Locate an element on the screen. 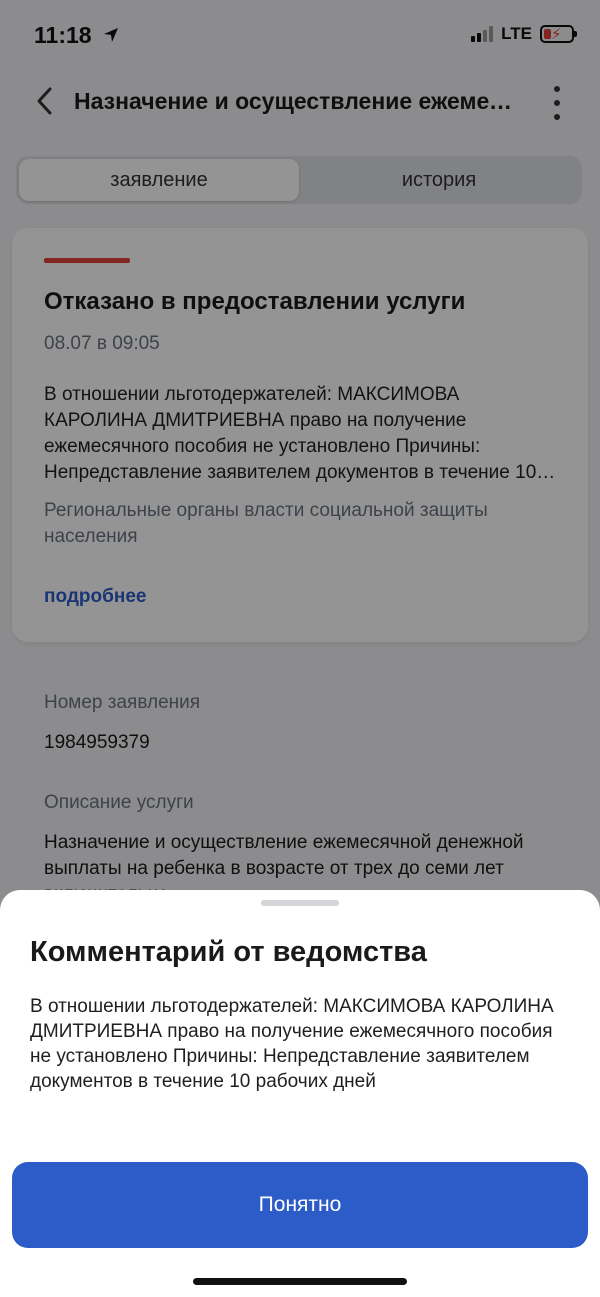  ok-button: Понятно is located at coordinates (300, 1205).